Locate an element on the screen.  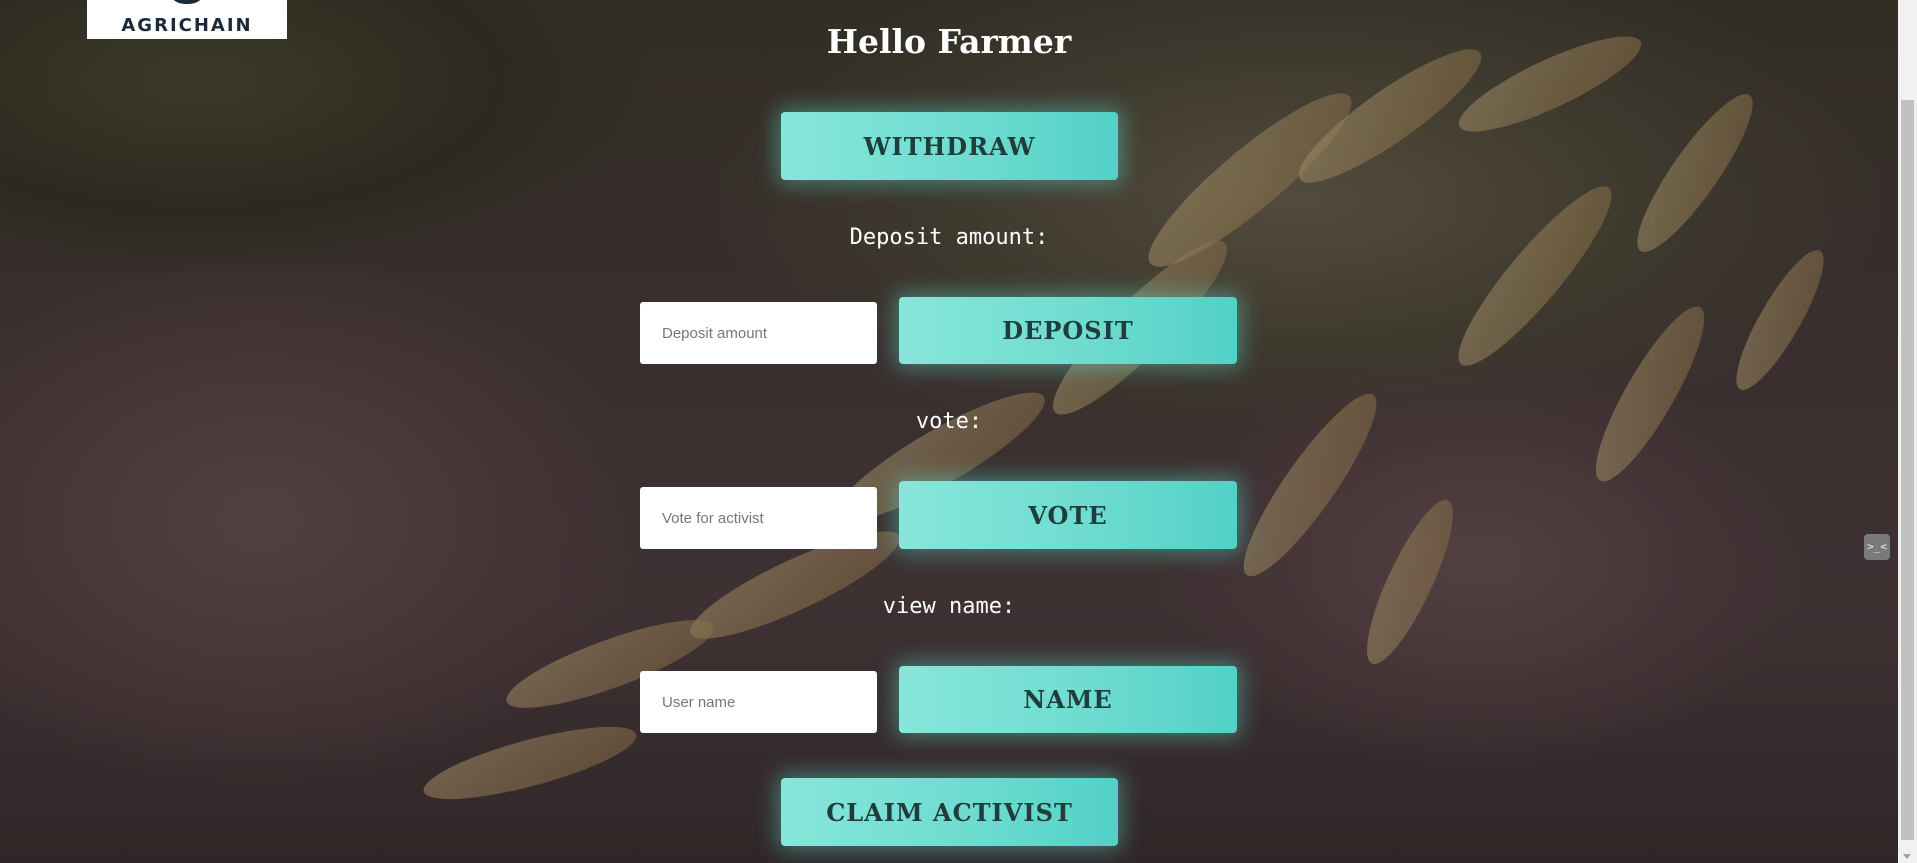
scrollbar-thumb is located at coordinates (1907, 470).